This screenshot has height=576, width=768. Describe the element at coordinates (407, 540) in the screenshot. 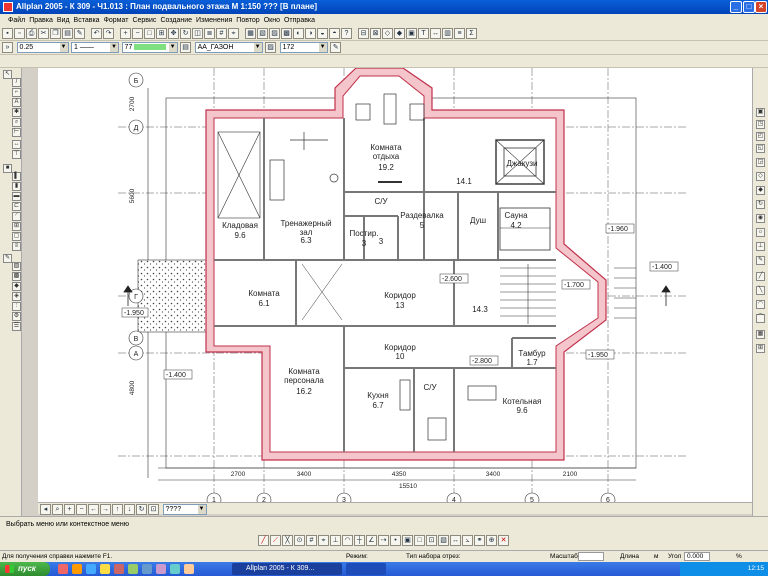

I see `snap-sel-icon: ▣` at that location.